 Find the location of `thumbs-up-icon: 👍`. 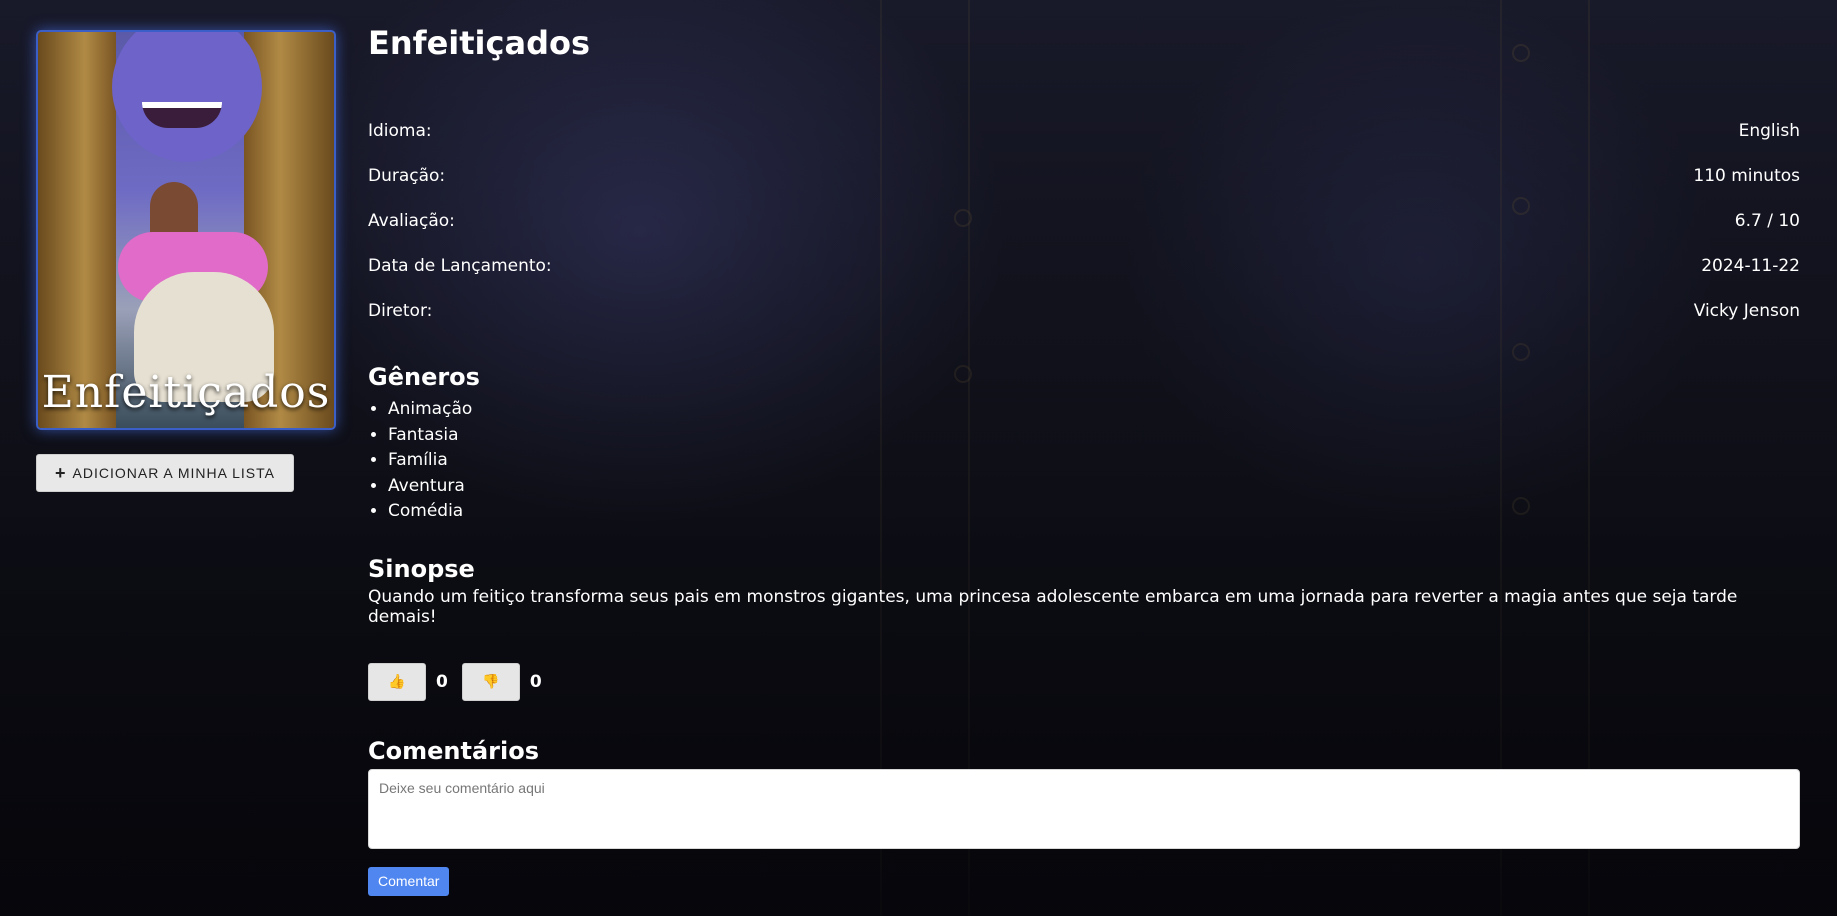

thumbs-up-icon: 👍 is located at coordinates (397, 681).